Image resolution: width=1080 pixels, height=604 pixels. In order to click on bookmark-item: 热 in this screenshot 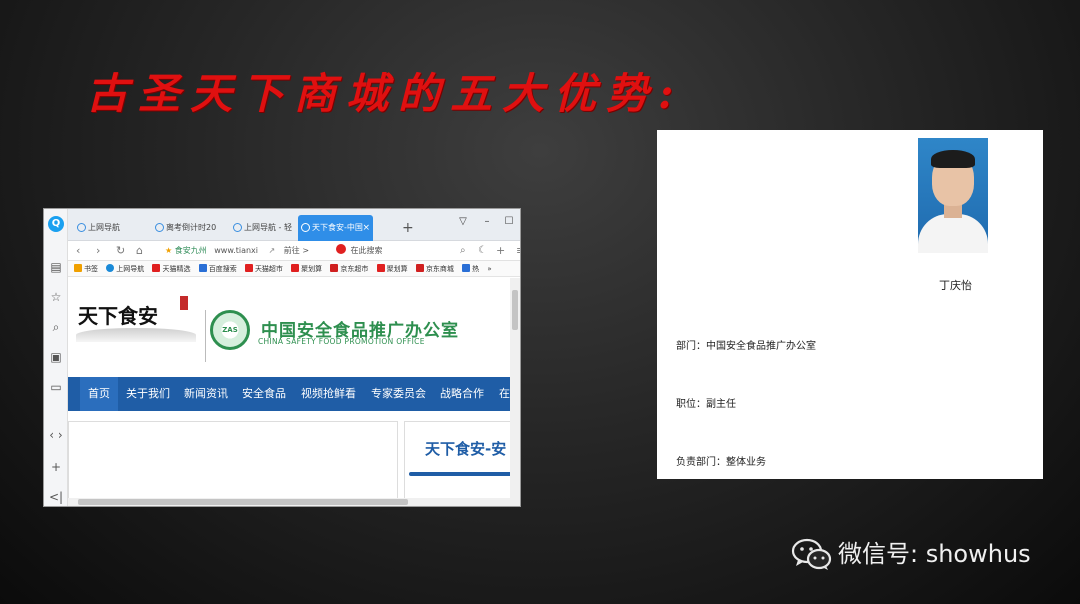, I will do `click(471, 268)`.